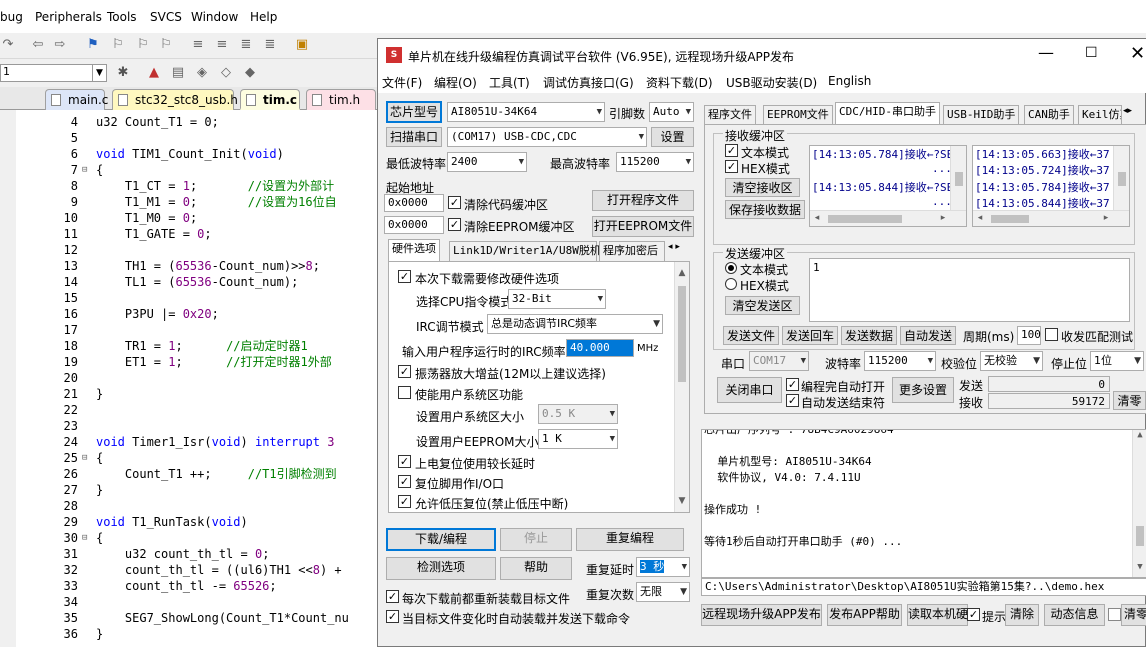 Image resolution: width=1146 pixels, height=647 pixels. Describe the element at coordinates (761, 615) in the screenshot. I see `publish-app-button: 远程现场升级APP发布` at that location.